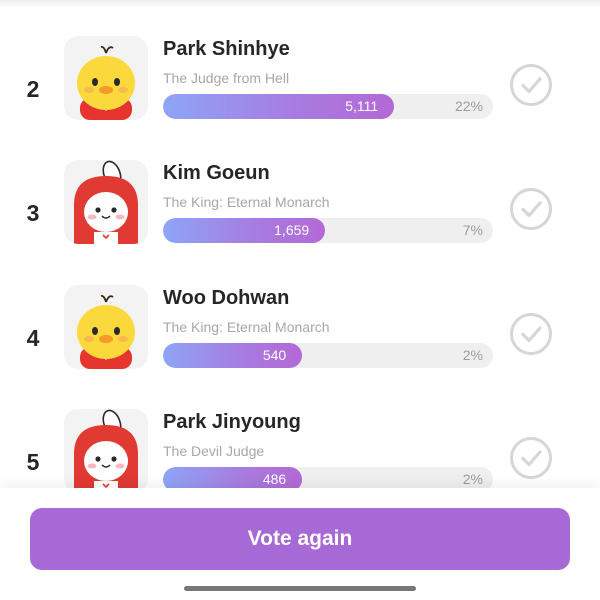 This screenshot has height=600, width=600. I want to click on rank-number: 2, so click(33, 89).